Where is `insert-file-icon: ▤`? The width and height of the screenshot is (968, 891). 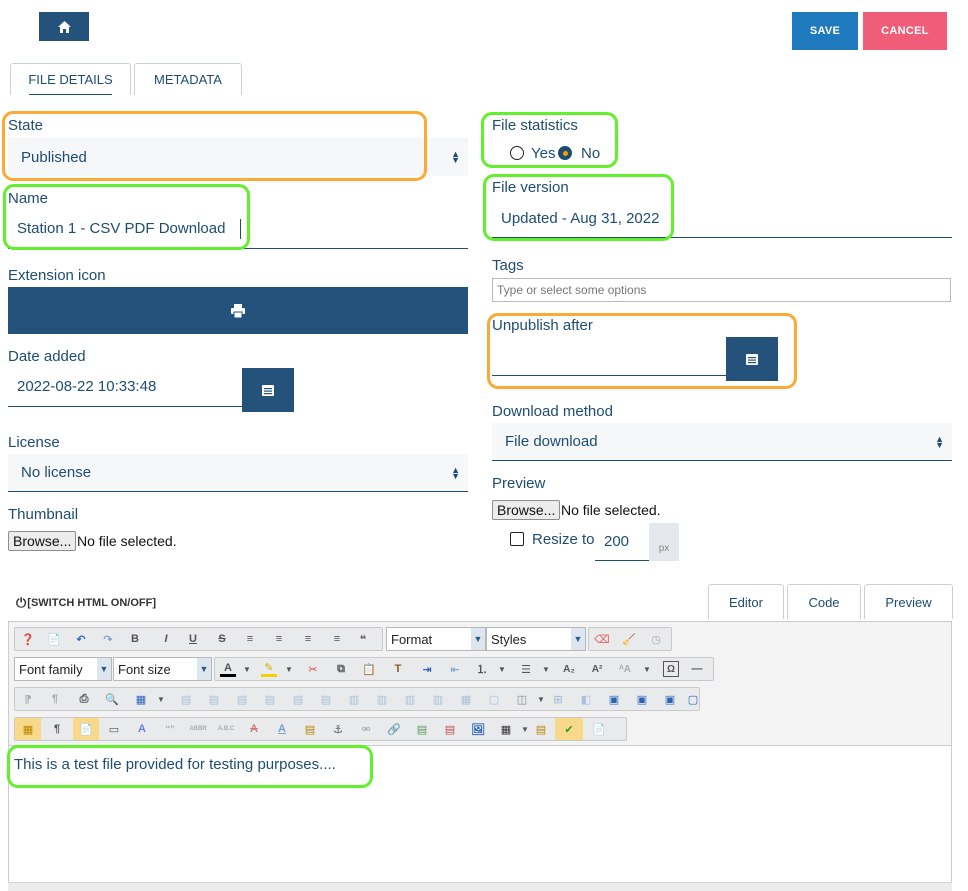 insert-file-icon: ▤ is located at coordinates (422, 729).